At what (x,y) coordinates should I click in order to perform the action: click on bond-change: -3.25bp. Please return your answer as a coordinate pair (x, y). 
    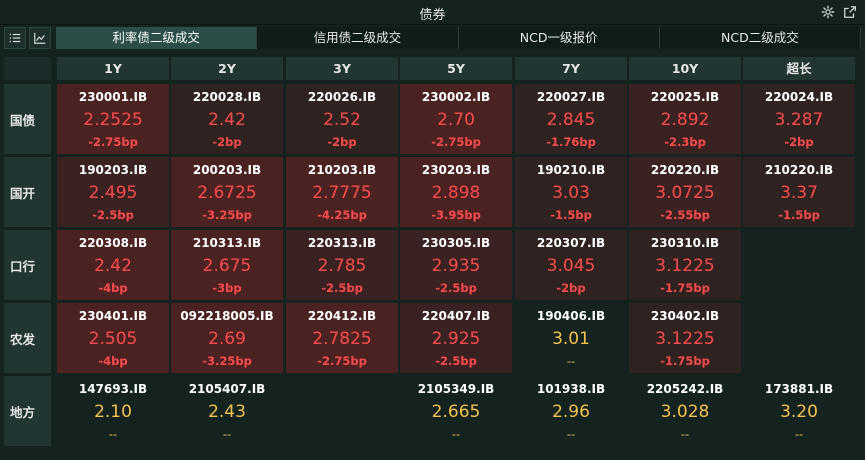
    Looking at the image, I should click on (227, 361).